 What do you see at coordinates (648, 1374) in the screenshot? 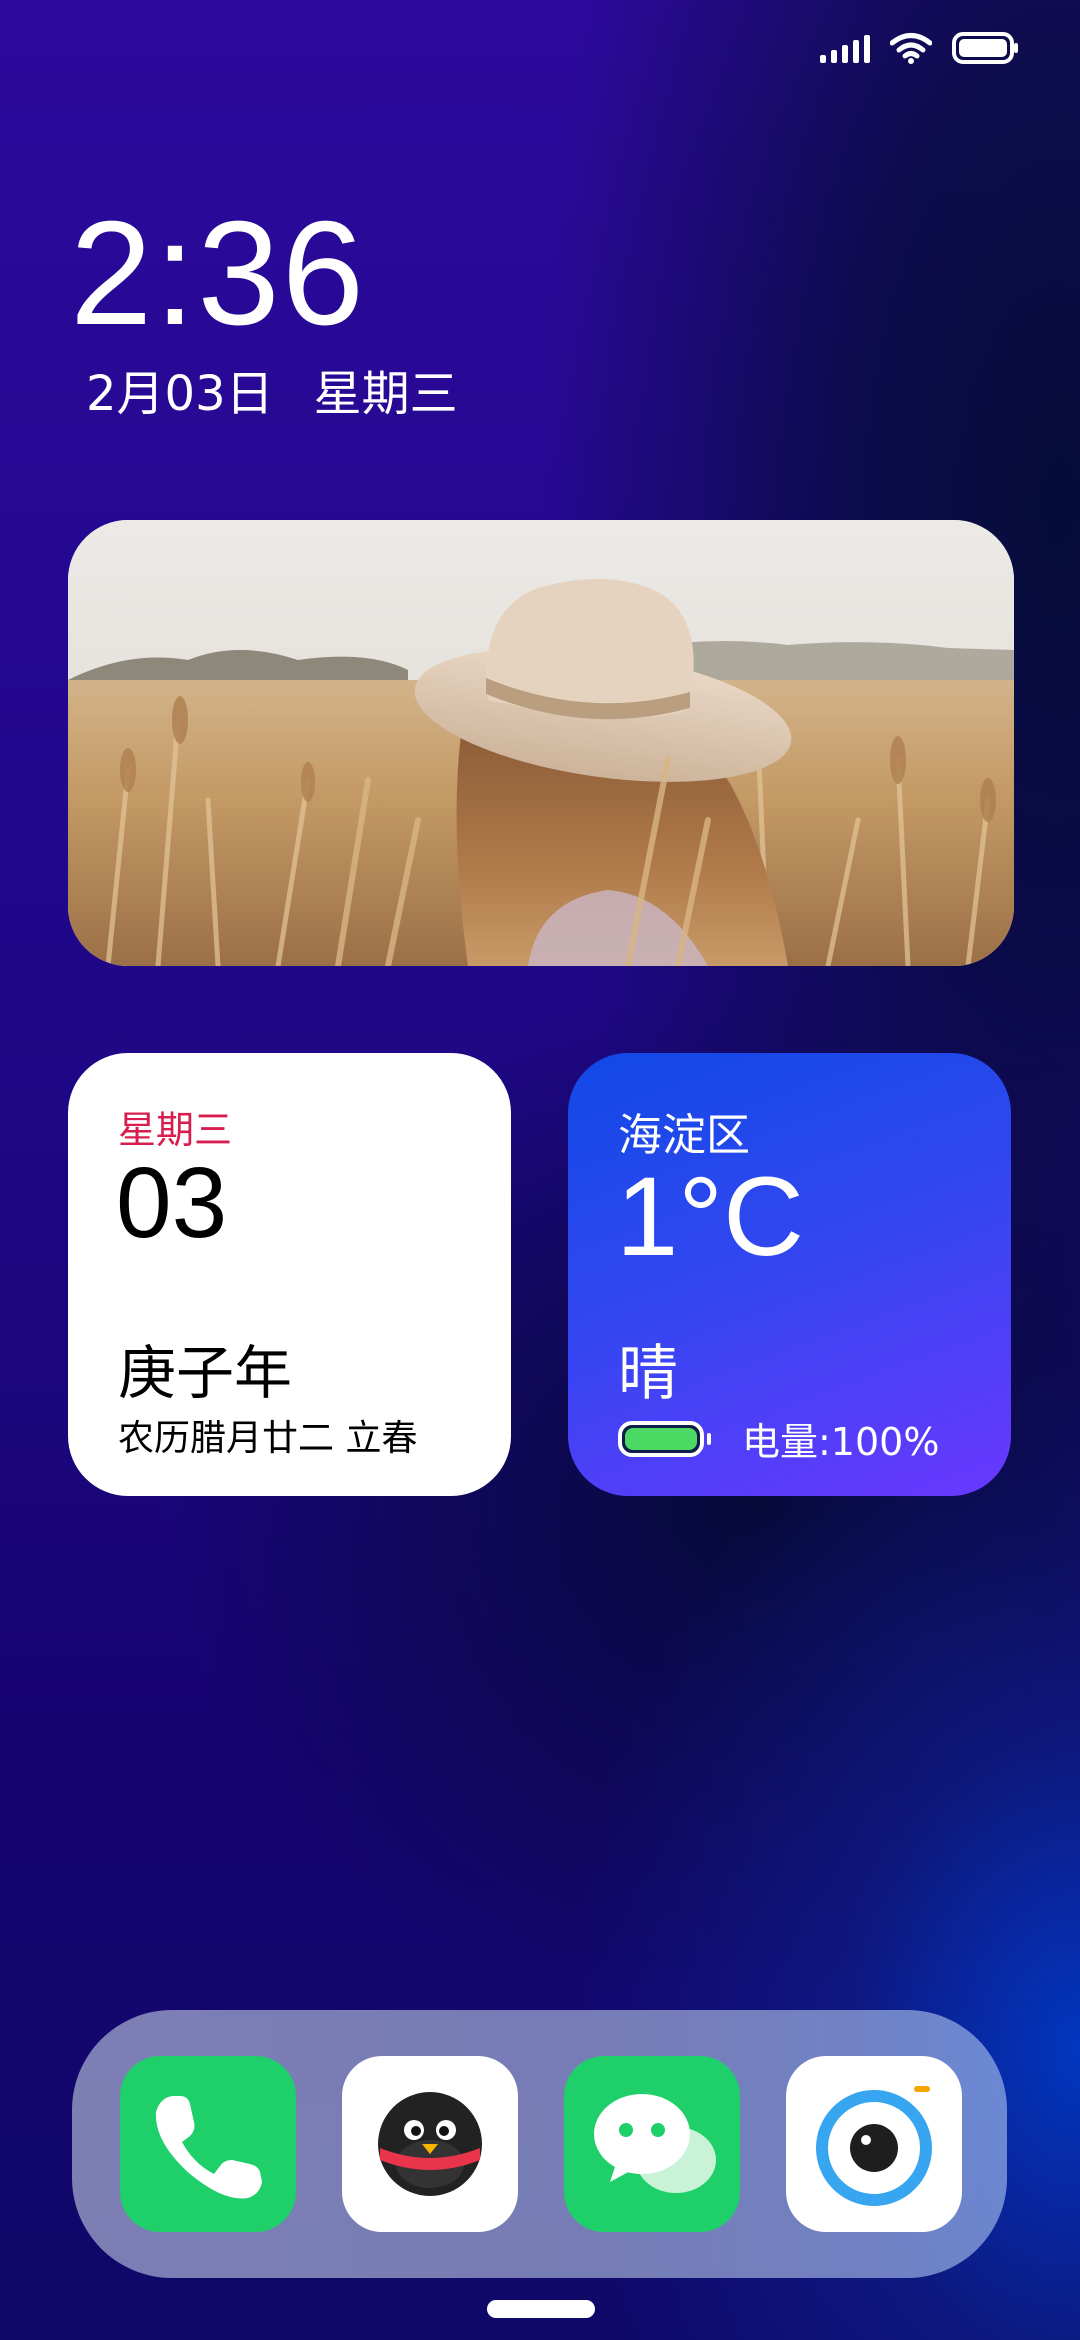
I see `weather-condition: 晴` at bounding box center [648, 1374].